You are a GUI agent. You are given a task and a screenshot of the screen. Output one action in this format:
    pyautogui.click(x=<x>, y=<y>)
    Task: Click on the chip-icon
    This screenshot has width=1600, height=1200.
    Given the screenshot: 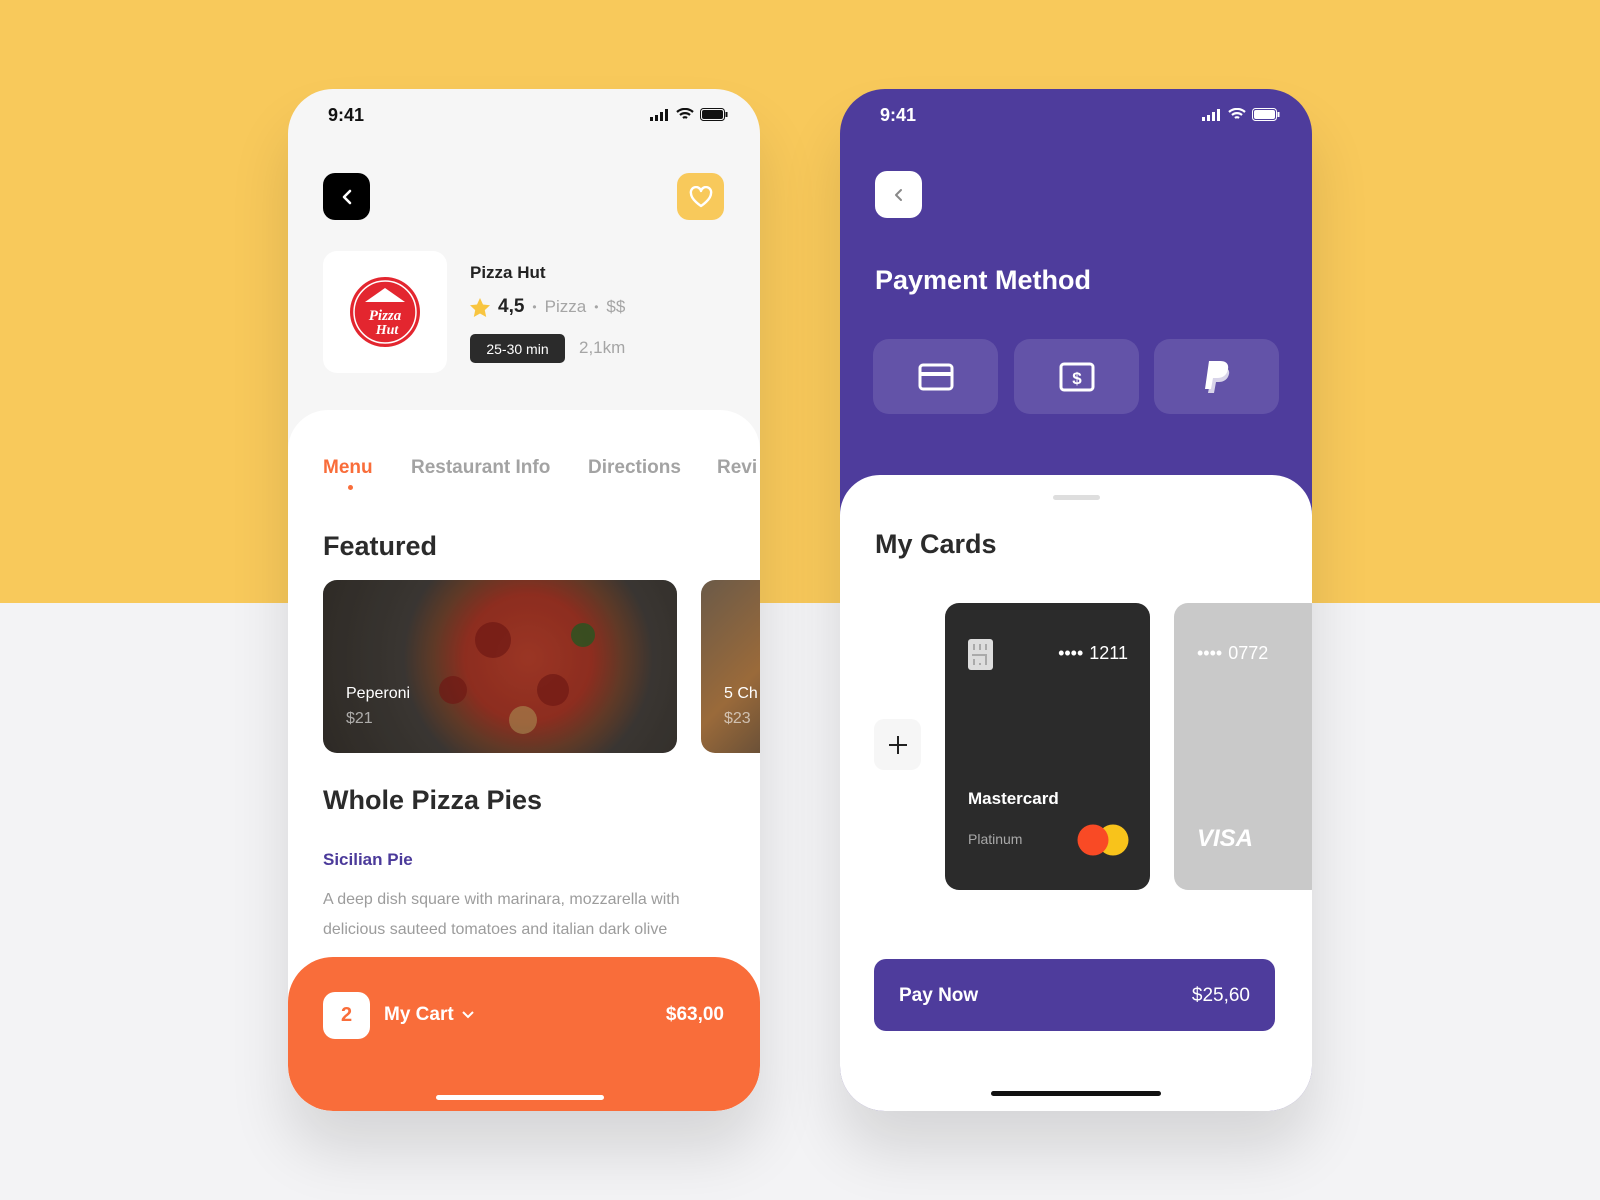 What is the action you would take?
    pyautogui.click(x=980, y=654)
    